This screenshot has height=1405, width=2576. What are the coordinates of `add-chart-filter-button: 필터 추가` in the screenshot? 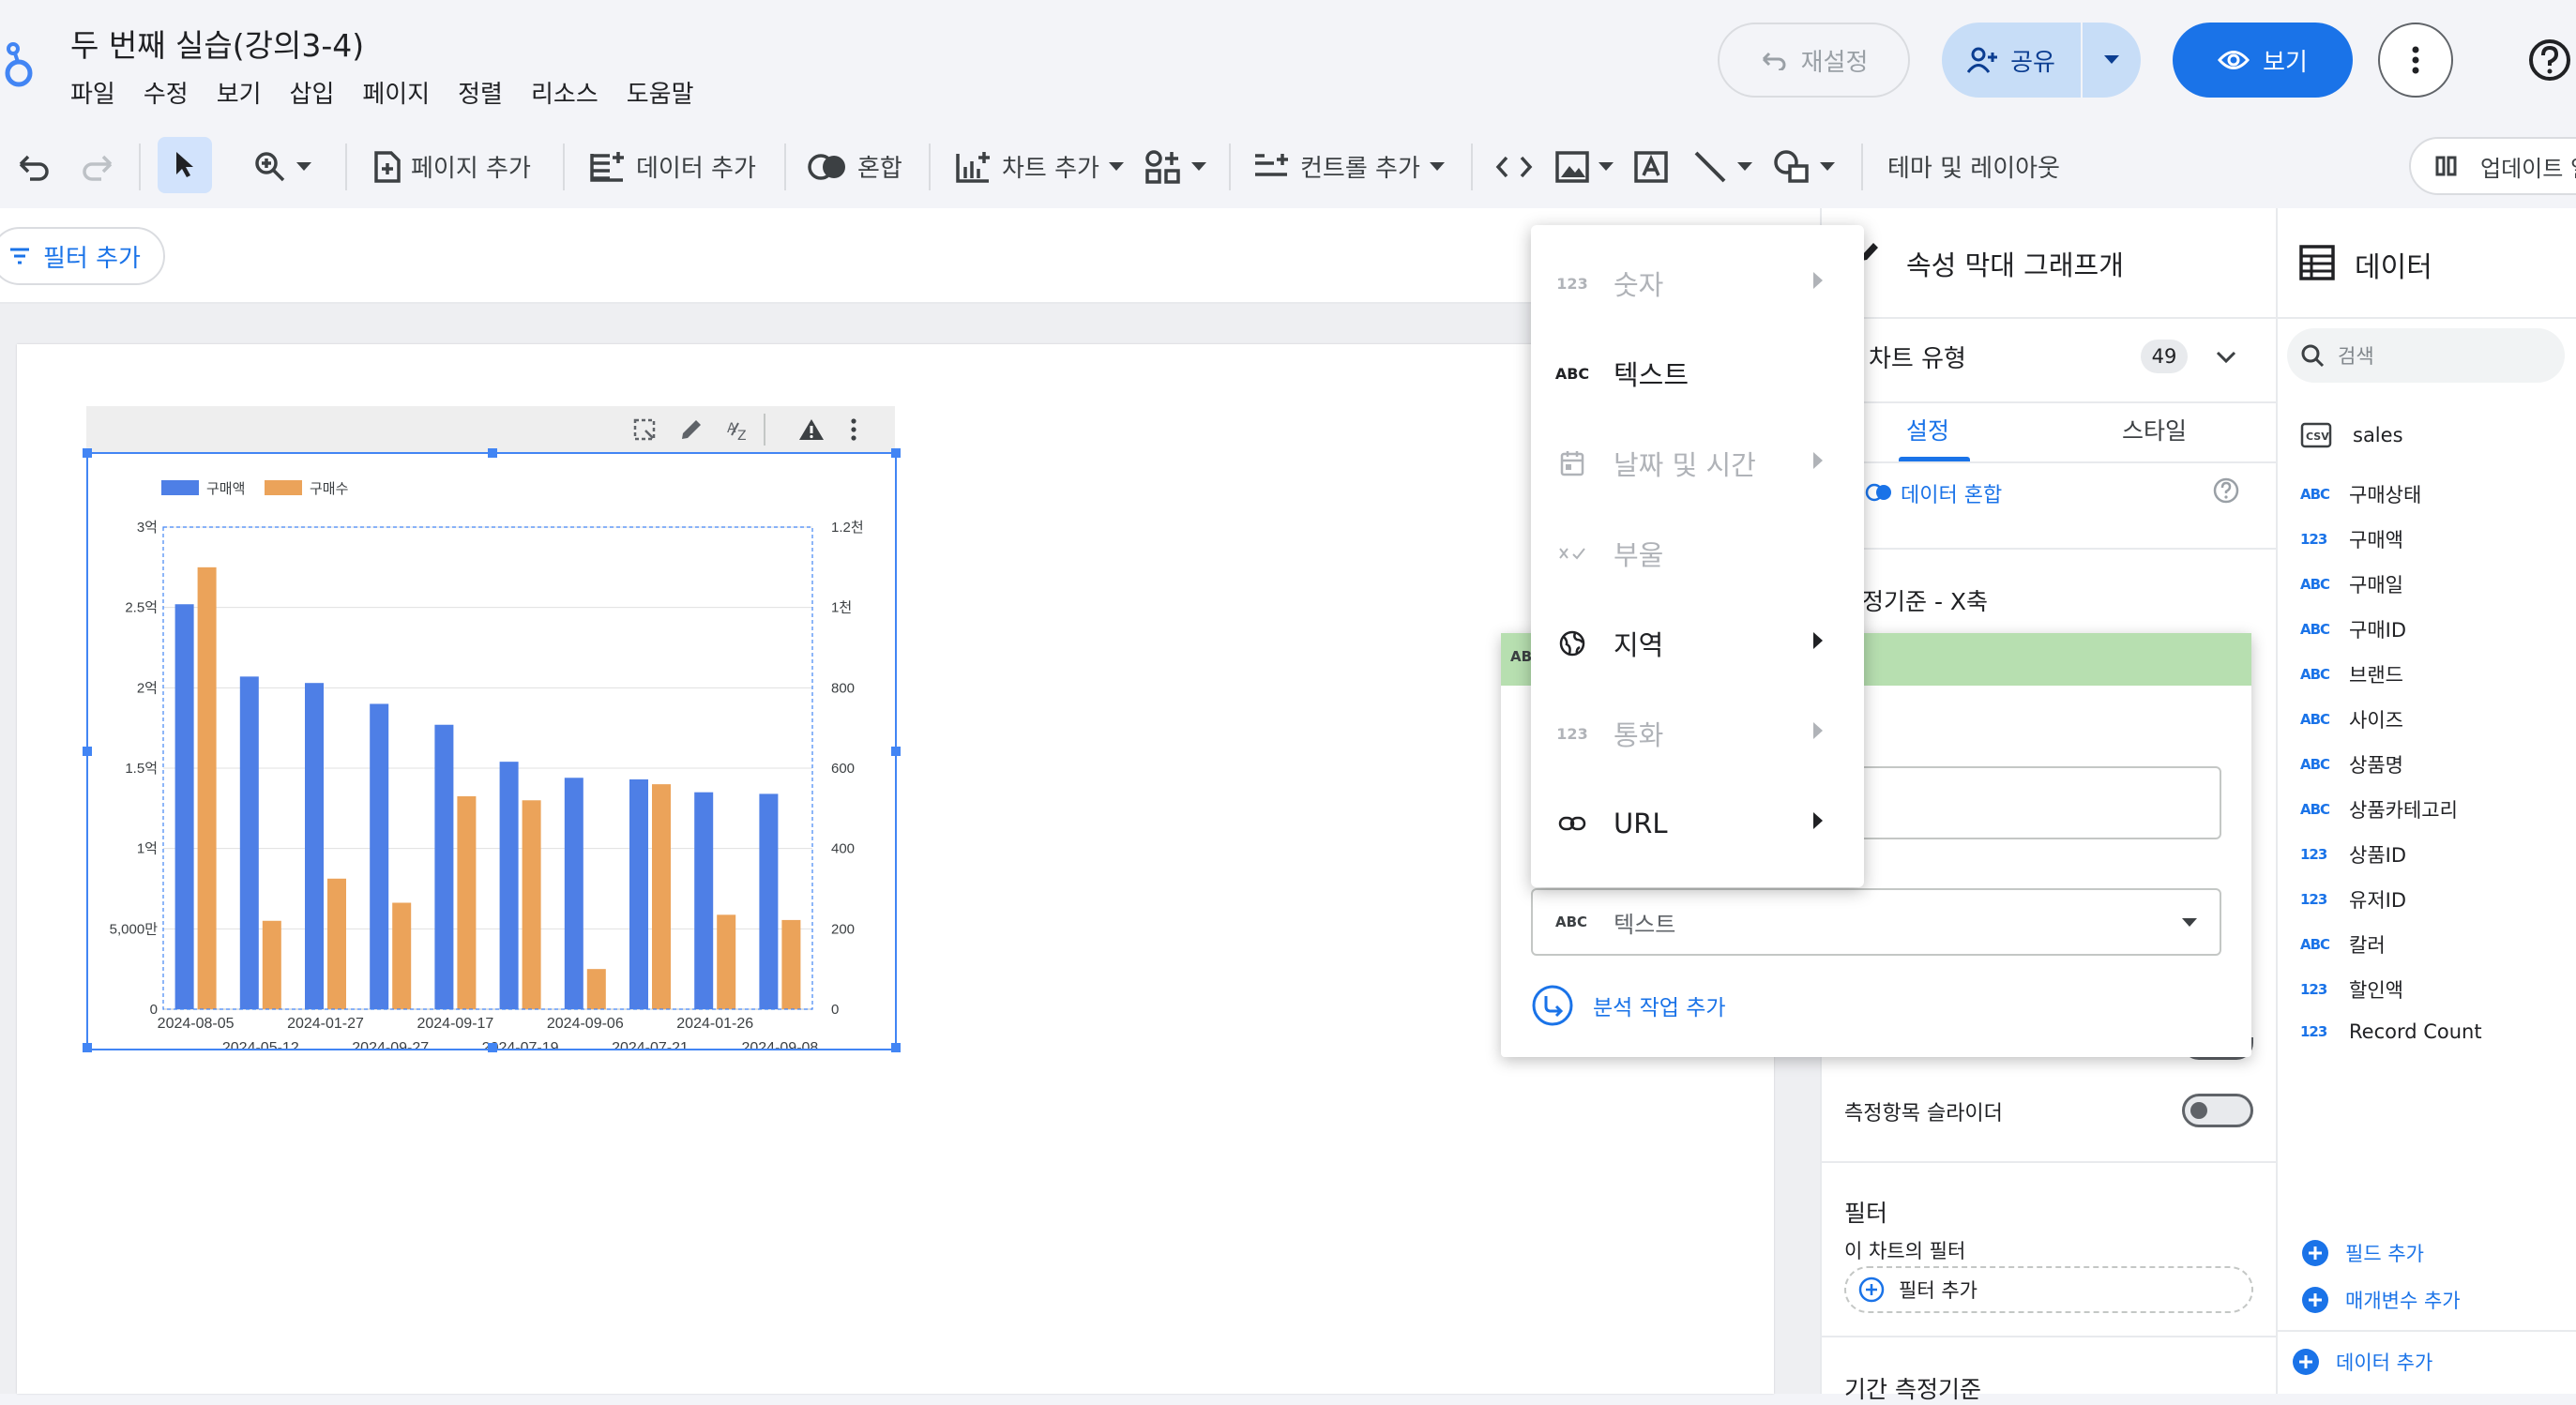 It's located at (2048, 1289).